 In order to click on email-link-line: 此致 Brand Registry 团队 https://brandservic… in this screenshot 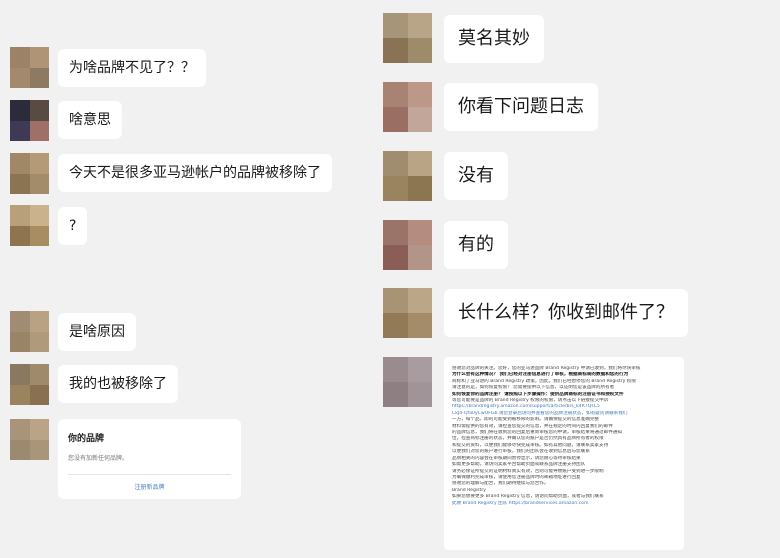, I will do `click(520, 503)`.